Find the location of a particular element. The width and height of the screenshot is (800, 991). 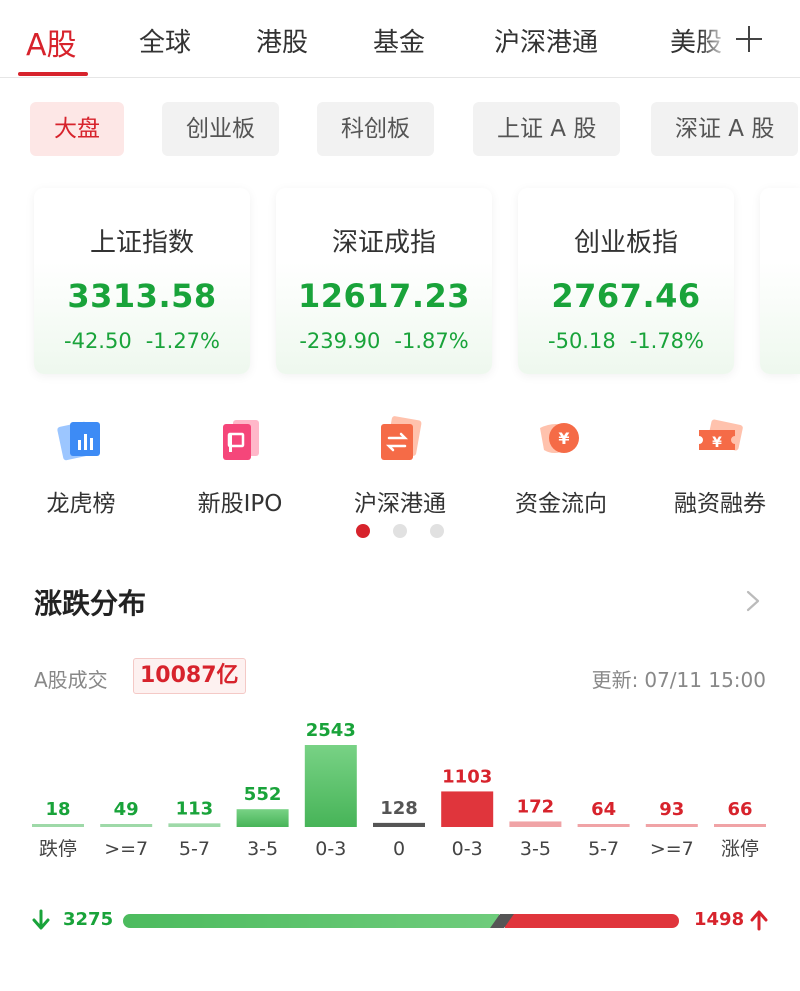

turnover-value: 10087亿 is located at coordinates (189, 676).